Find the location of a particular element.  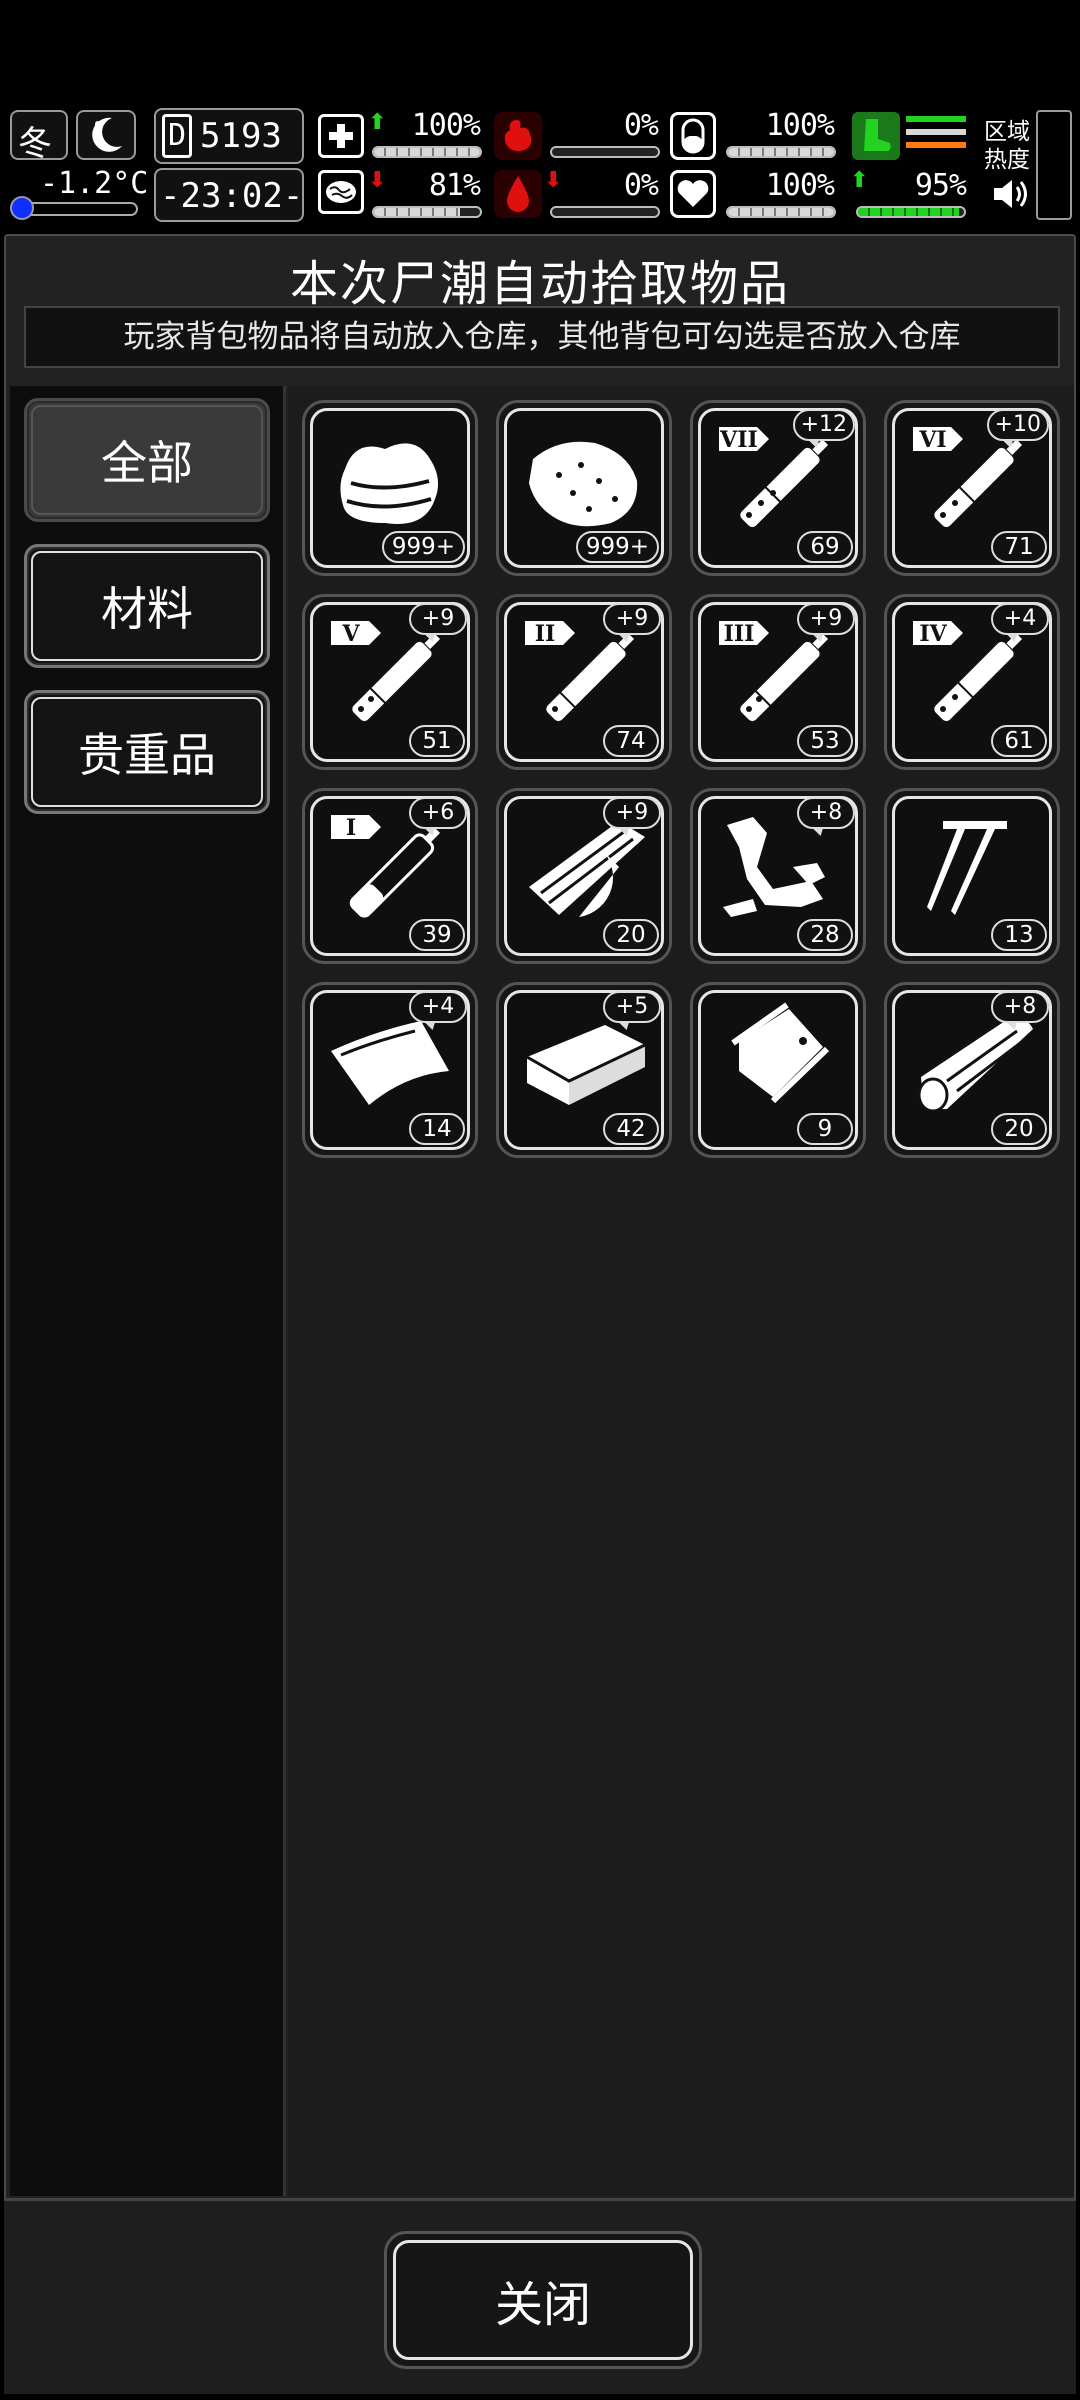

blood-value: 0% is located at coordinates (641, 185).